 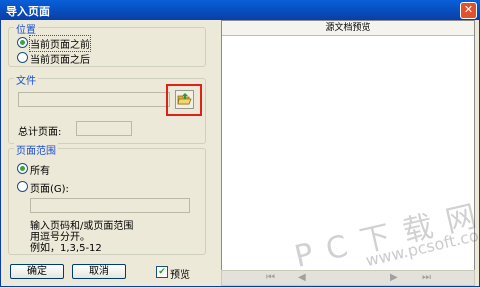 I want to click on ok-button: 确定, so click(x=37, y=271).